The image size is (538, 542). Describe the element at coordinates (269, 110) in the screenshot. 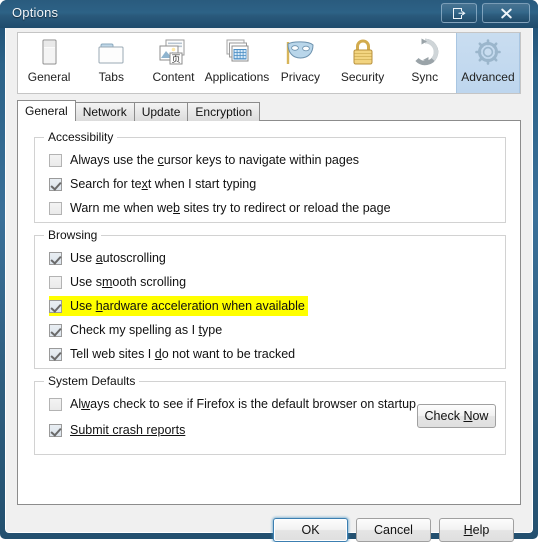

I see `tab-strip: General Network Update Encryption` at that location.